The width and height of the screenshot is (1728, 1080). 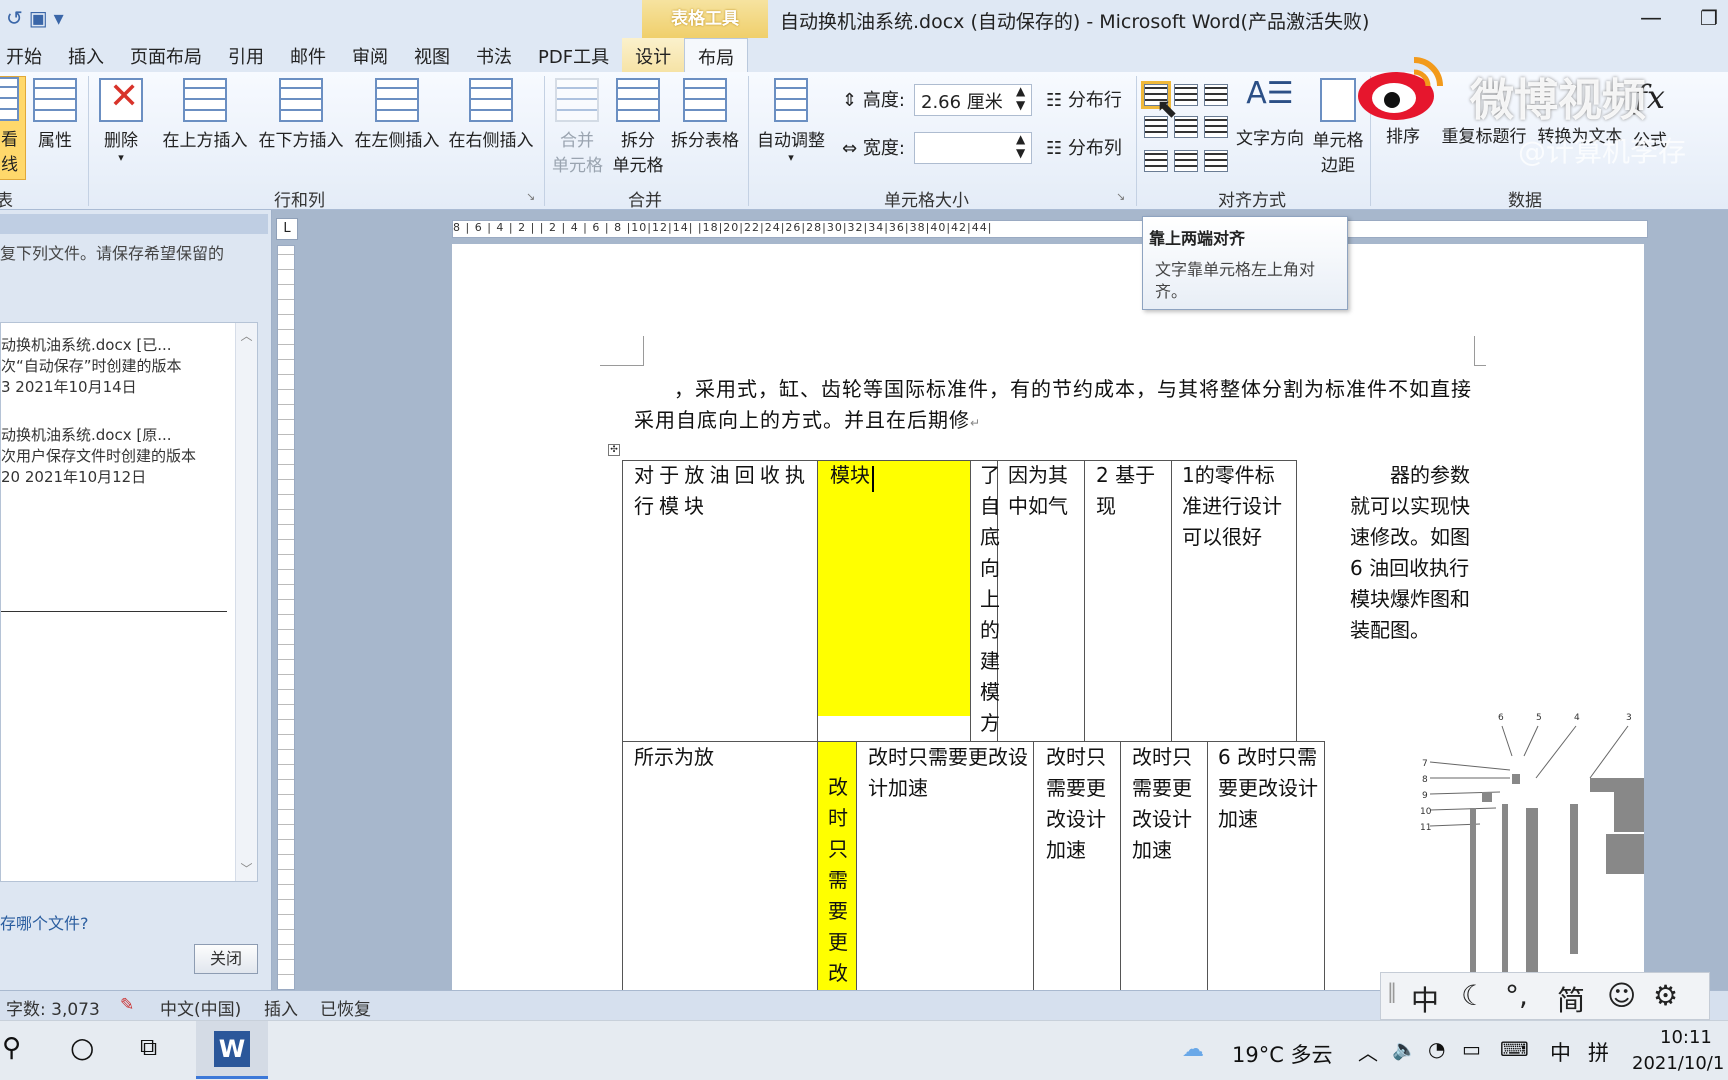 I want to click on word-app-icon: W, so click(x=232, y=1049).